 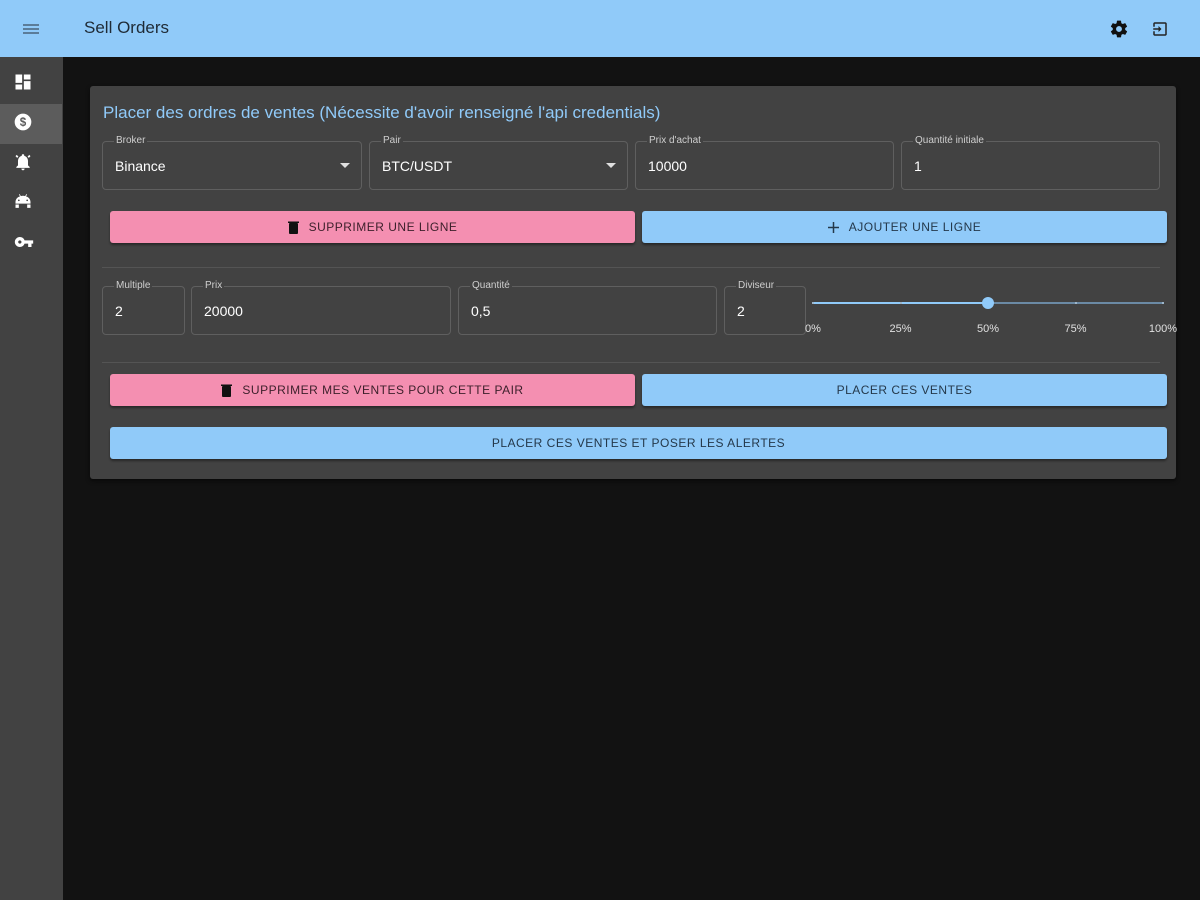 What do you see at coordinates (741, 311) in the screenshot?
I see `divisor-value: 2` at bounding box center [741, 311].